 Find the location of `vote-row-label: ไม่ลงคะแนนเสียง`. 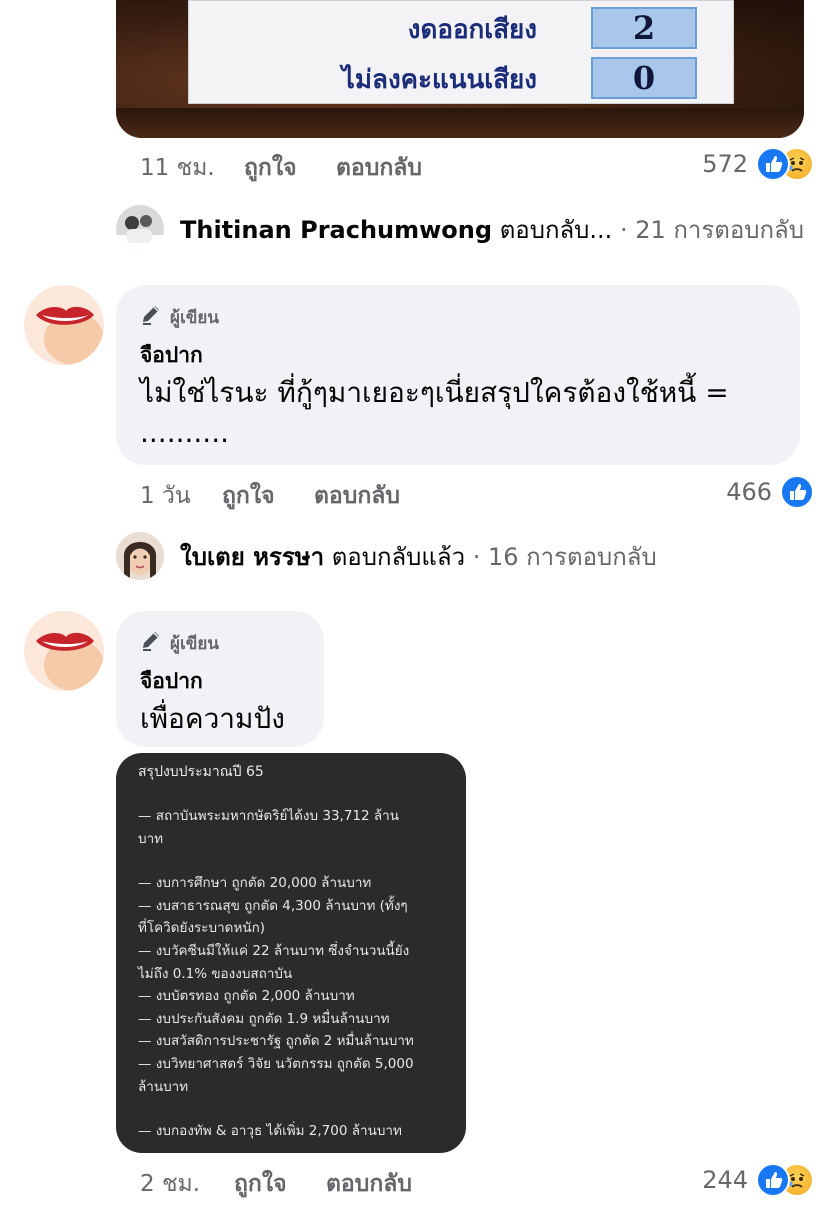

vote-row-label: ไม่ลงคะแนนเสียง is located at coordinates (439, 80).